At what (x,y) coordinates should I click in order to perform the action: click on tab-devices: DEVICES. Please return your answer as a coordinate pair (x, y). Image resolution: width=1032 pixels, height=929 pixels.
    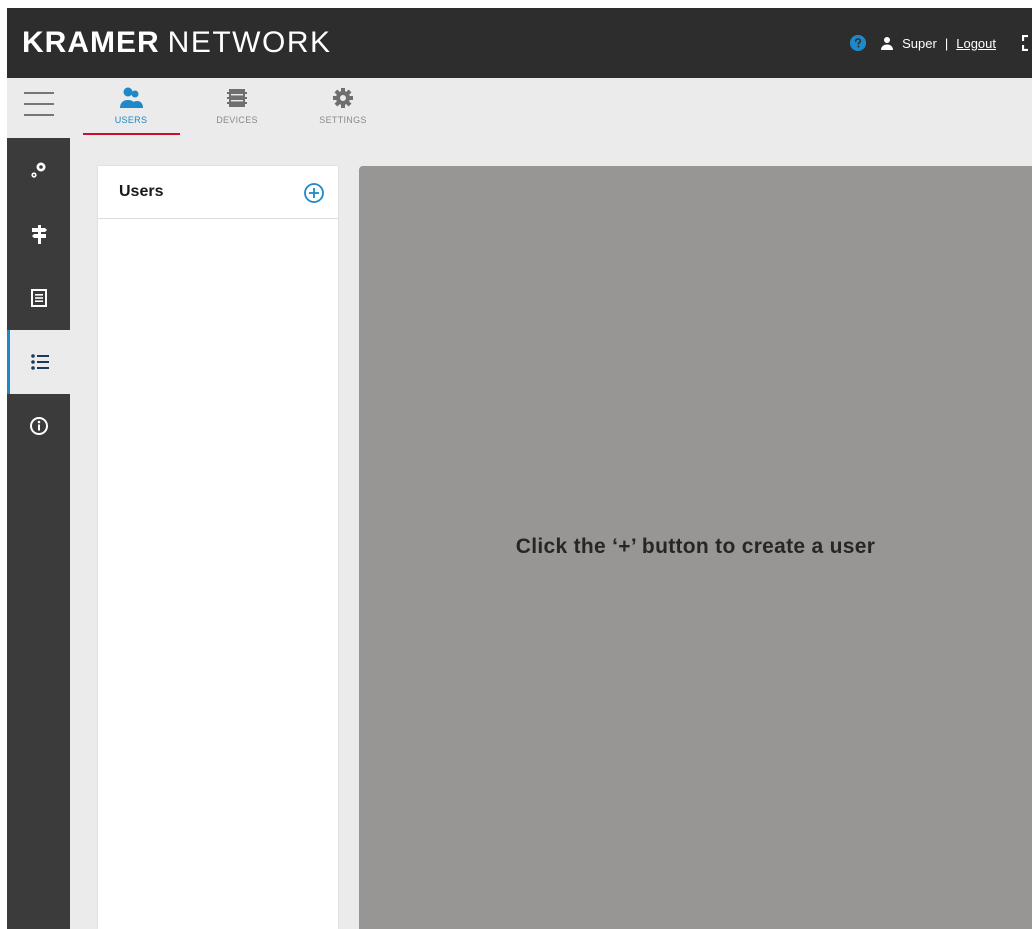
    Looking at the image, I should click on (237, 108).